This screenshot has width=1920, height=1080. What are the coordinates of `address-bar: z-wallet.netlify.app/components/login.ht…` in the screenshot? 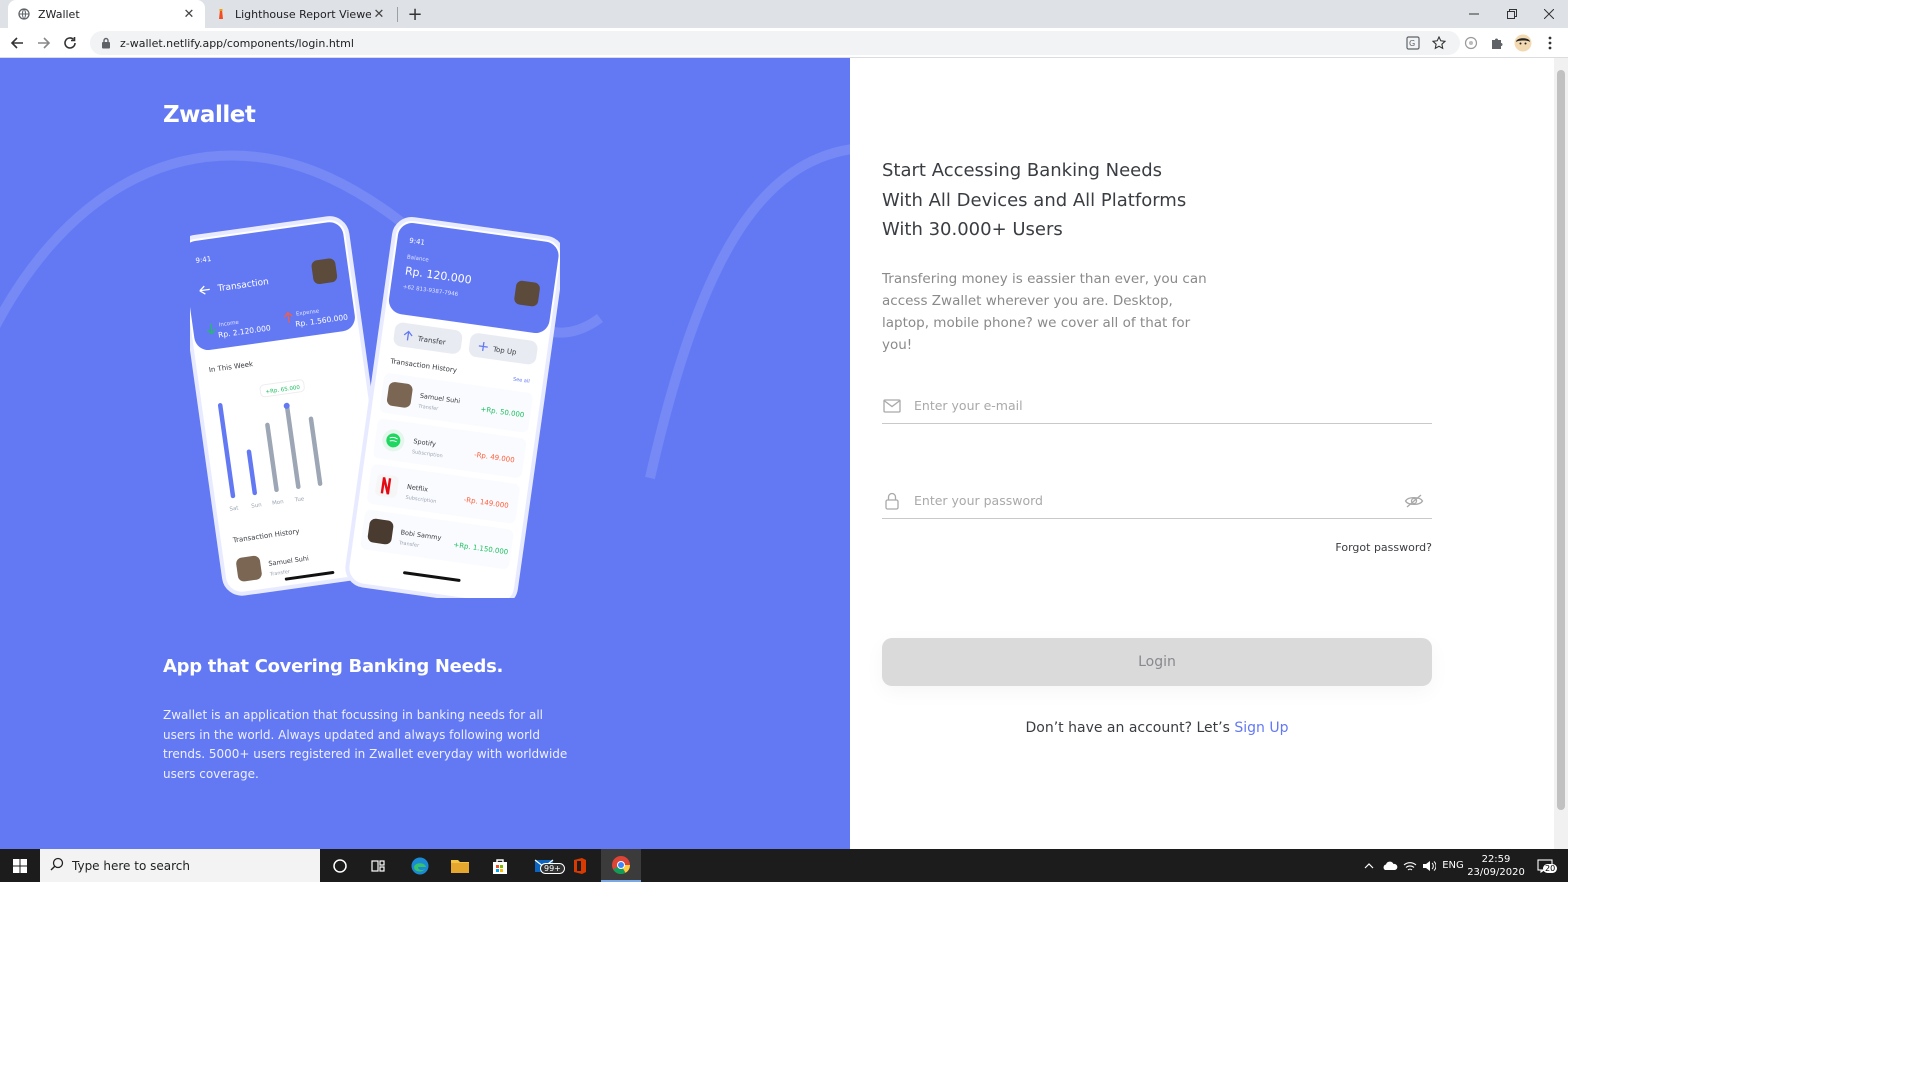 It's located at (775, 43).